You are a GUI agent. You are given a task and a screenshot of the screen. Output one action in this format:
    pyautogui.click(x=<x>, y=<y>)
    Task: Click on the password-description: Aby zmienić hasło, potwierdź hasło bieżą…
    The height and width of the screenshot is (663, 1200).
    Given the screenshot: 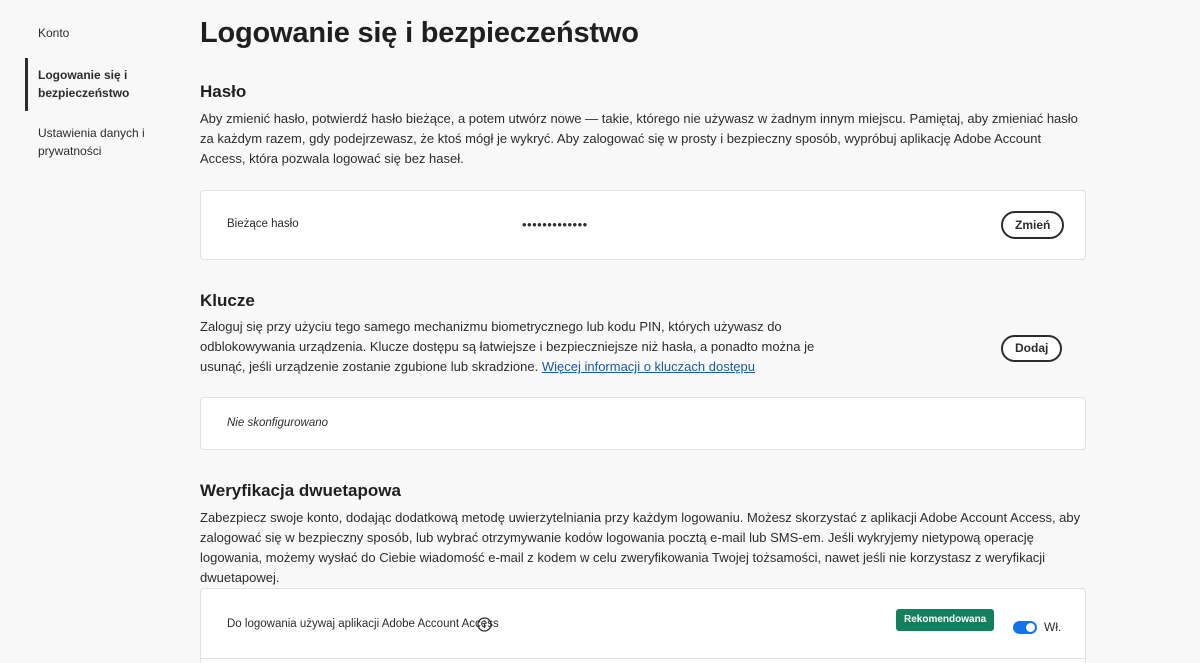 What is the action you would take?
    pyautogui.click(x=639, y=138)
    